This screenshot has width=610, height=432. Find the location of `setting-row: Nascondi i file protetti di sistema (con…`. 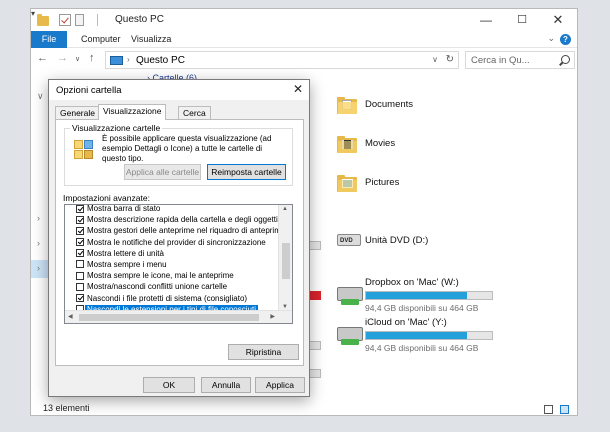

setting-row: Nascondi i file protetti di sistema (con… is located at coordinates (171, 298).